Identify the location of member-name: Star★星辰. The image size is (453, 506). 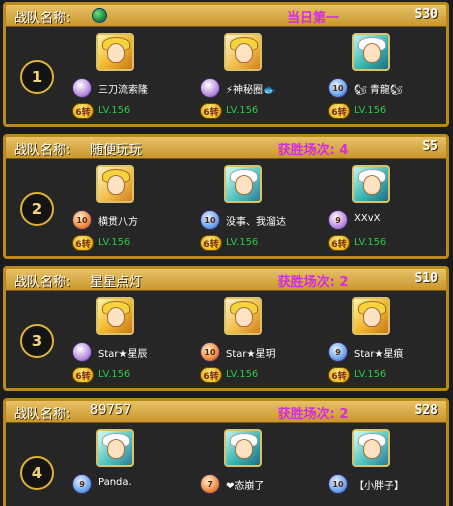
(123, 354).